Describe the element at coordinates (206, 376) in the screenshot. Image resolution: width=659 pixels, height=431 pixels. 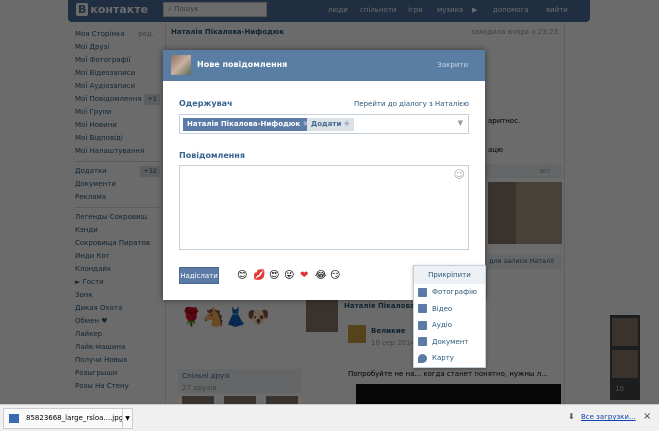
I see `common-friends: Спільні друзі` at that location.